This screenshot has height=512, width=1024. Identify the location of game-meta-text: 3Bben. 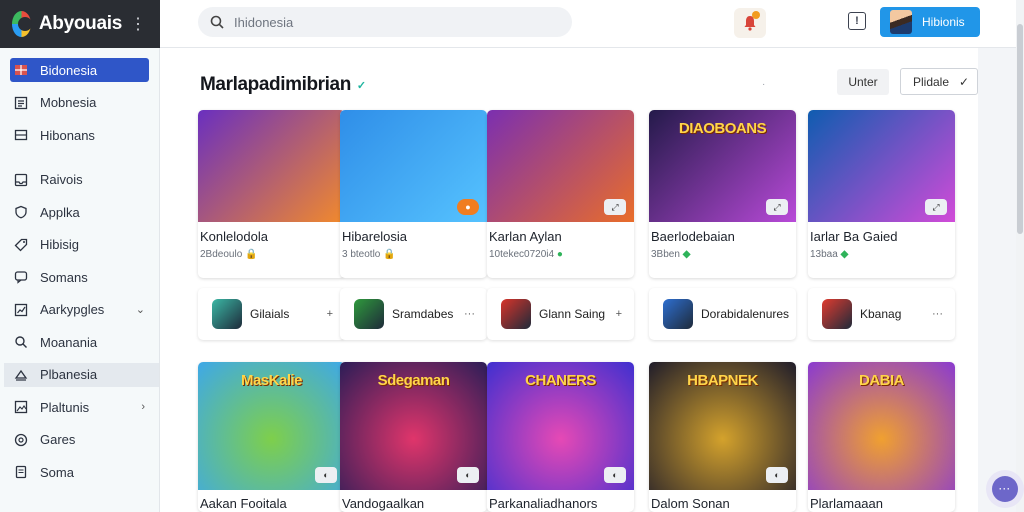
(665, 254).